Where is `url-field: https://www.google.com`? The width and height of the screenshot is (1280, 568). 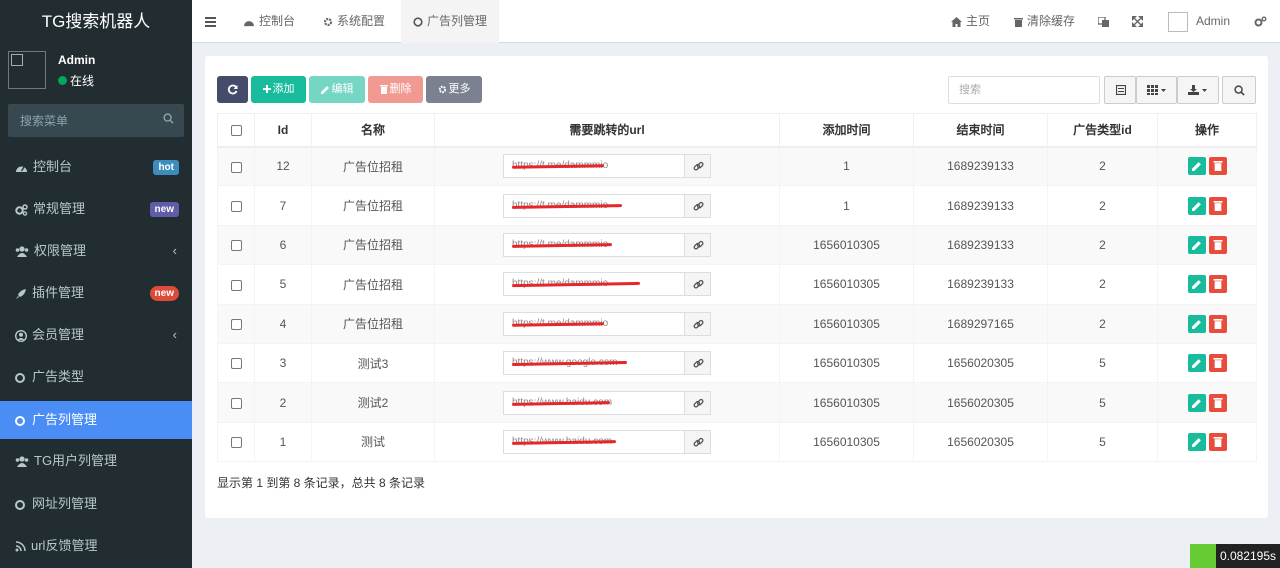 url-field: https://www.google.com is located at coordinates (593, 363).